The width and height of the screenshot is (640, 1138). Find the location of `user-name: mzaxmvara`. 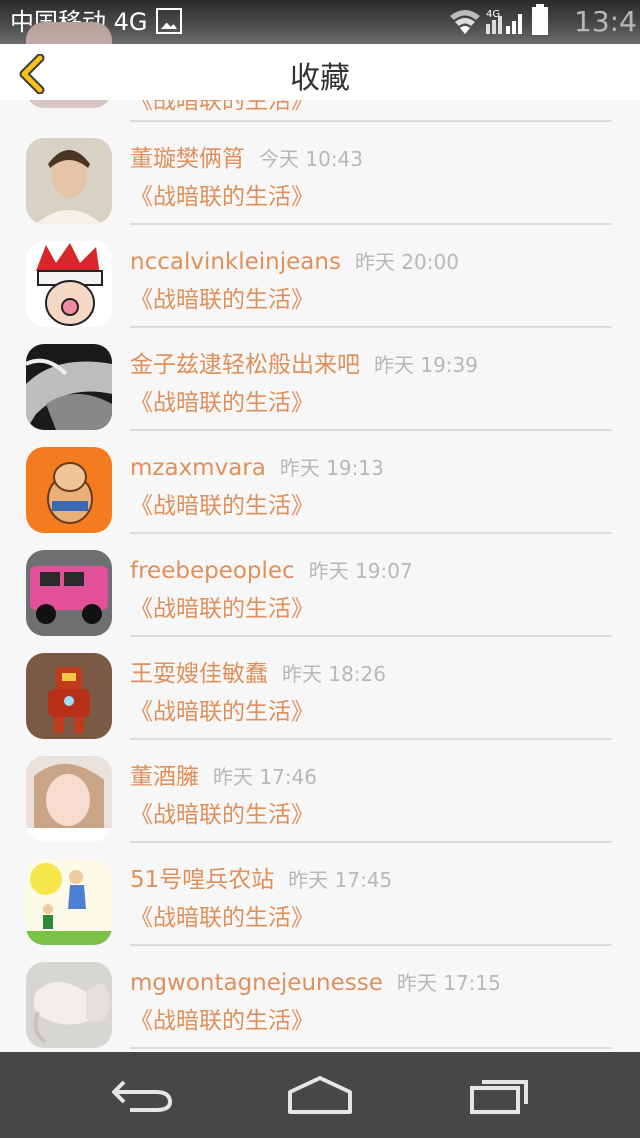

user-name: mzaxmvara is located at coordinates (198, 468).